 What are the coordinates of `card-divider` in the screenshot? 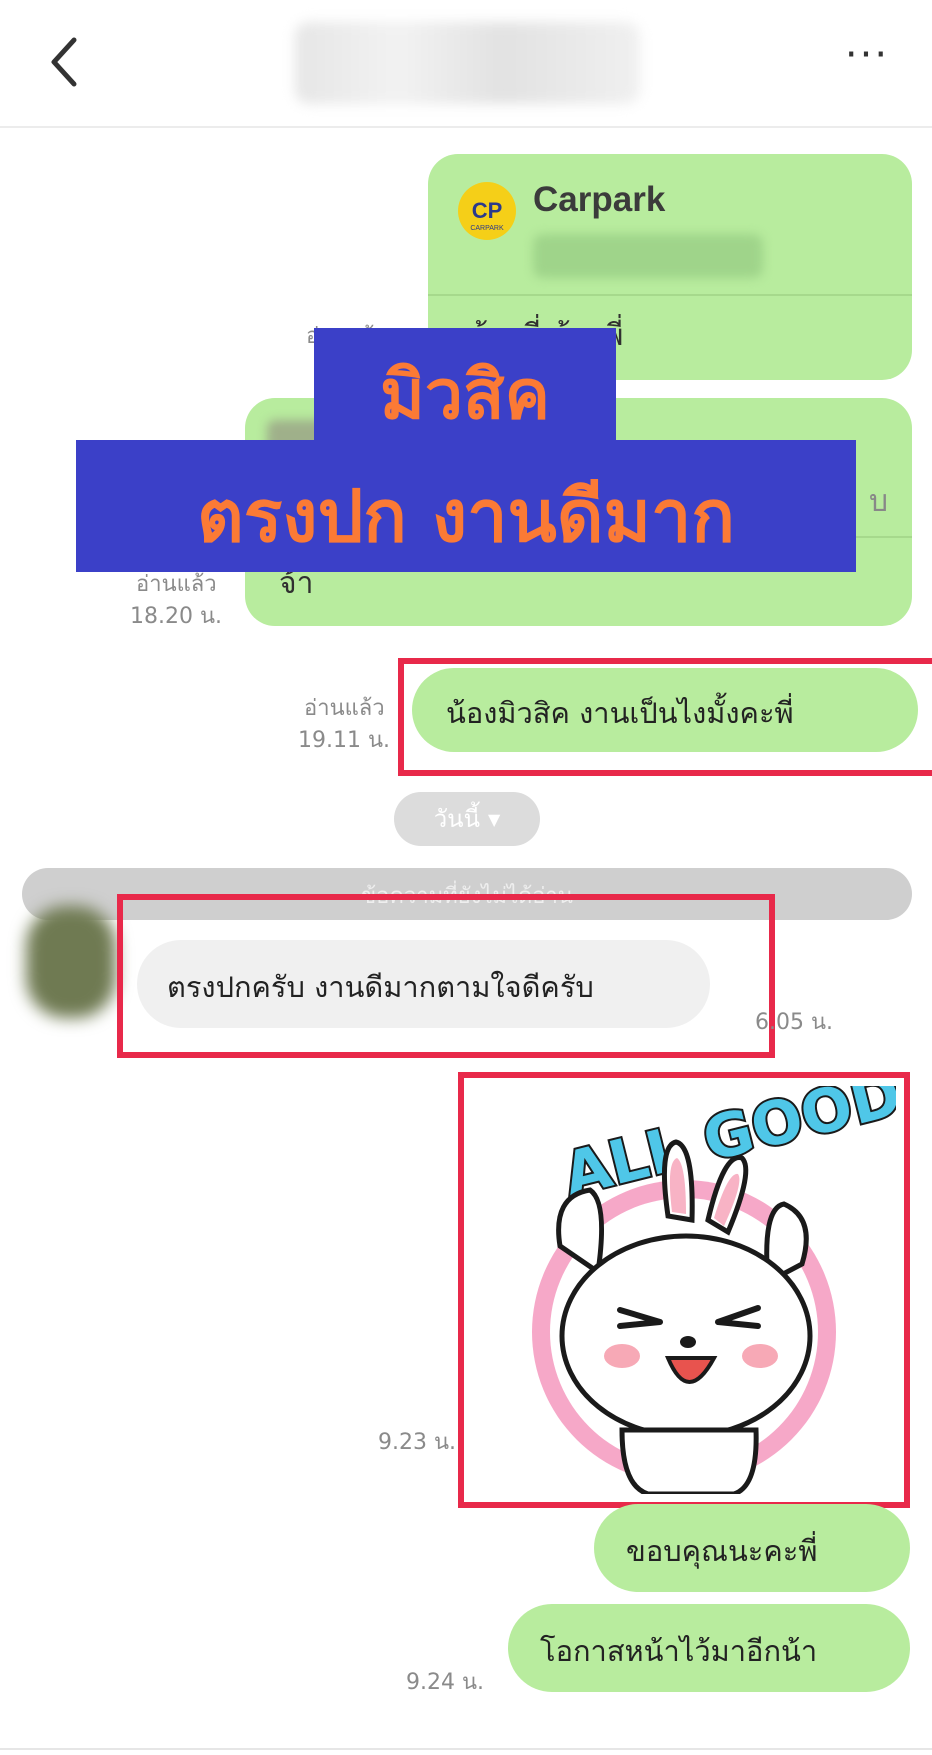 It's located at (670, 295).